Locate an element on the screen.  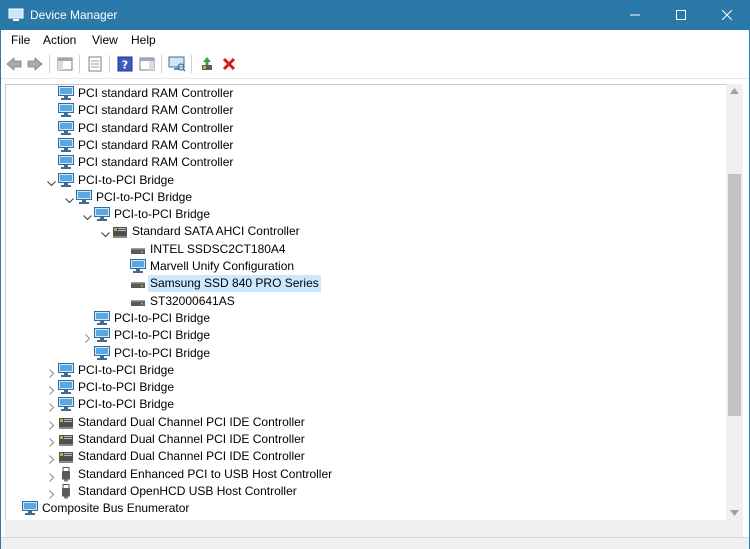
scan-hardware-changes-button is located at coordinates (177, 64).